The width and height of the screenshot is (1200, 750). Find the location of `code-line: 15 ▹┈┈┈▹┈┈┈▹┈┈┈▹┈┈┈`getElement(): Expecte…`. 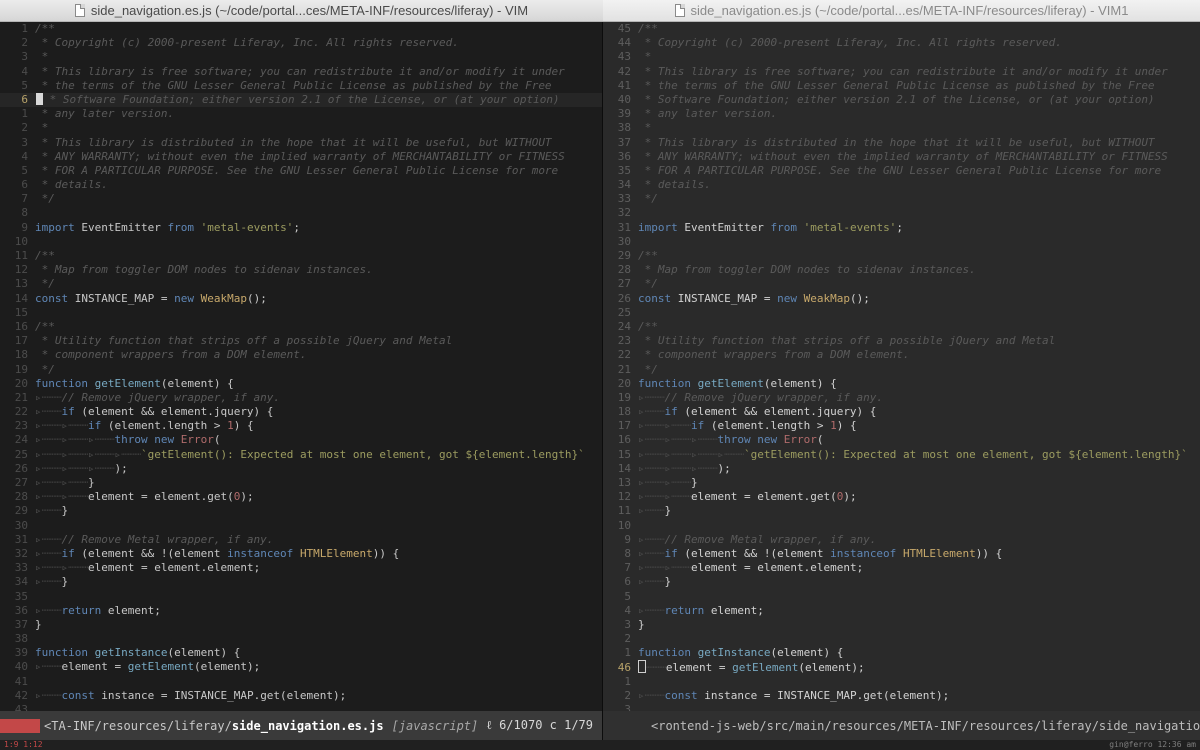

code-line: 15 ▹┈┈┈▹┈┈┈▹┈┈┈▹┈┈┈`getElement(): Expecte… is located at coordinates (901, 455).